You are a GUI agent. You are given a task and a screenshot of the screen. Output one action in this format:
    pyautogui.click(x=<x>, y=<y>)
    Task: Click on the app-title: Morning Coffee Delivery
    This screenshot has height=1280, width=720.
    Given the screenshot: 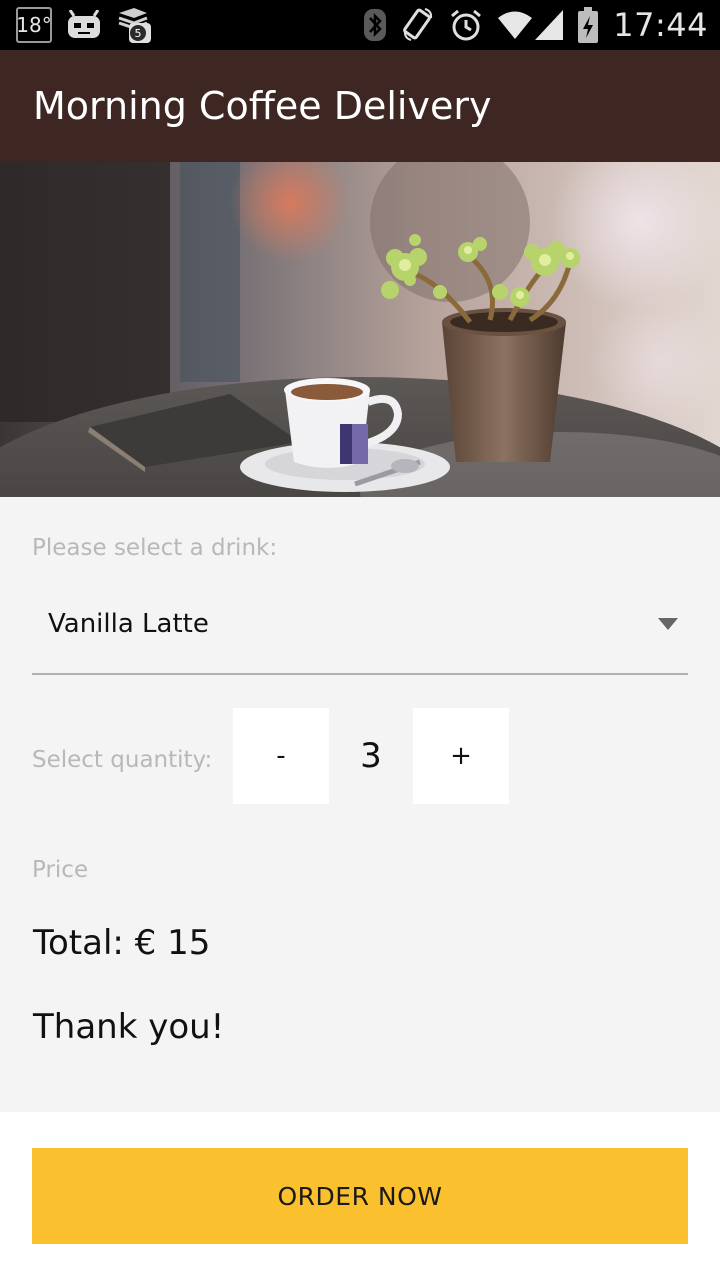 What is the action you would take?
    pyautogui.click(x=262, y=106)
    